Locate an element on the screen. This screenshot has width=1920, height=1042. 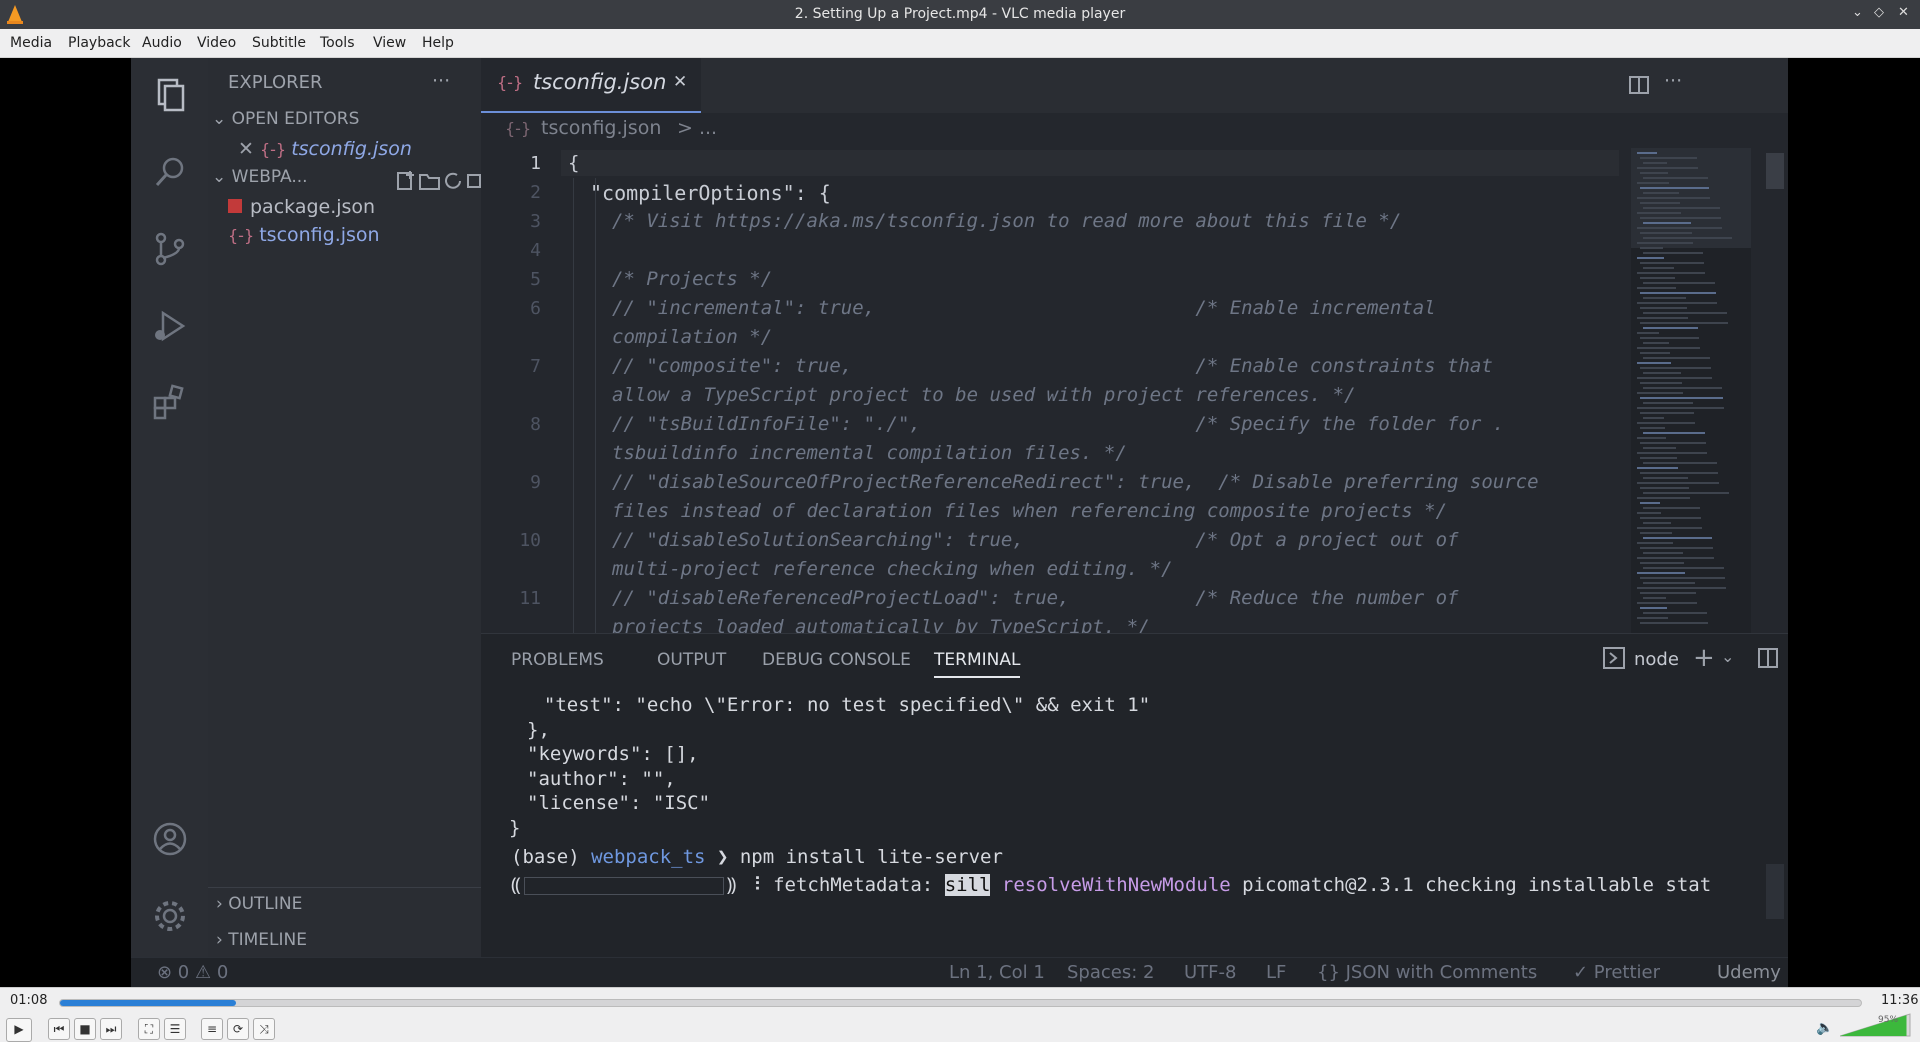
next-icon: ⏭ is located at coordinates (111, 1029).